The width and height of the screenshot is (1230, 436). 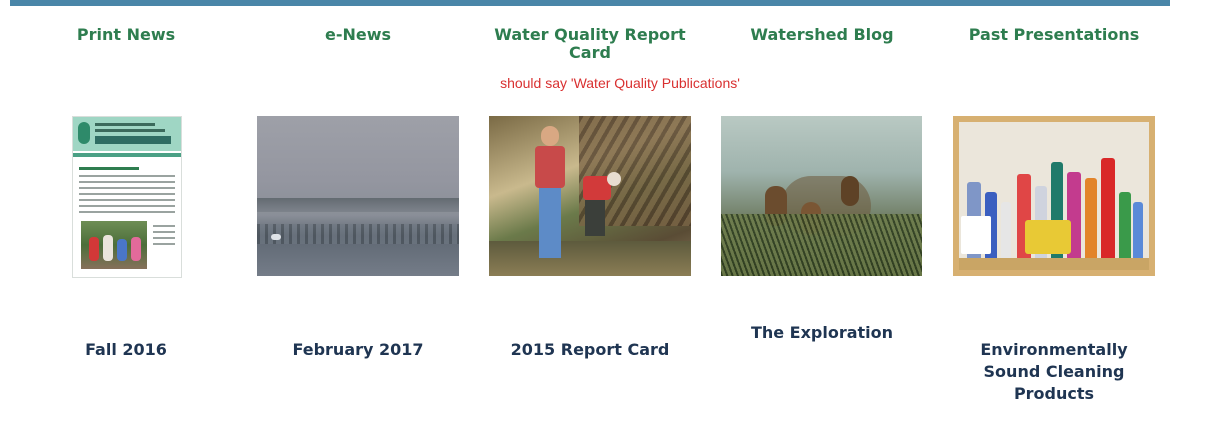 What do you see at coordinates (550, 167) in the screenshot?
I see `person-shirt` at bounding box center [550, 167].